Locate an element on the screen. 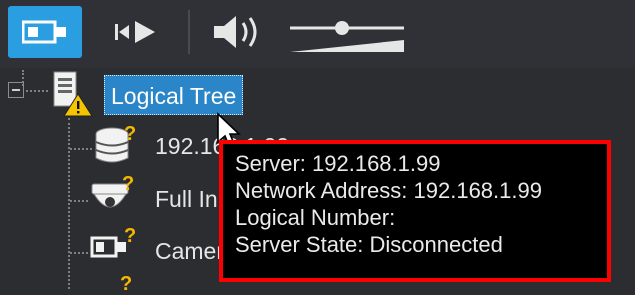  tree-item-label: Camer is located at coordinates (189, 251).